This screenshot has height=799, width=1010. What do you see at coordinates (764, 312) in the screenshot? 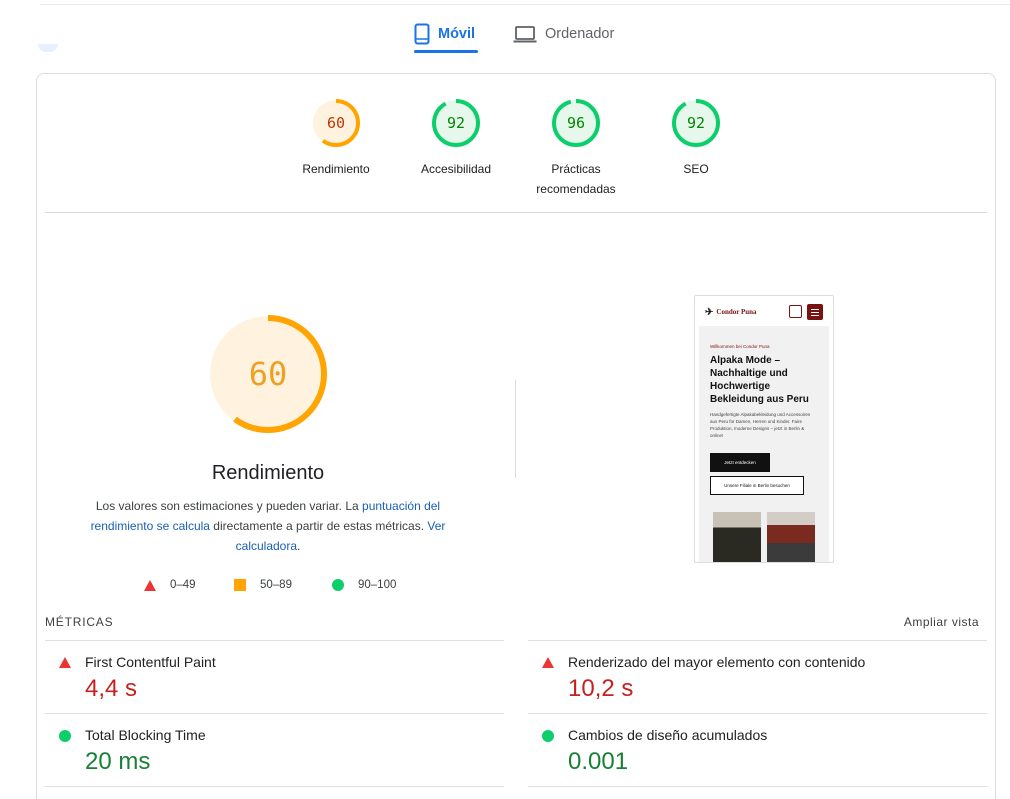
I see `thumb-header: ✈ Condor Puna` at bounding box center [764, 312].